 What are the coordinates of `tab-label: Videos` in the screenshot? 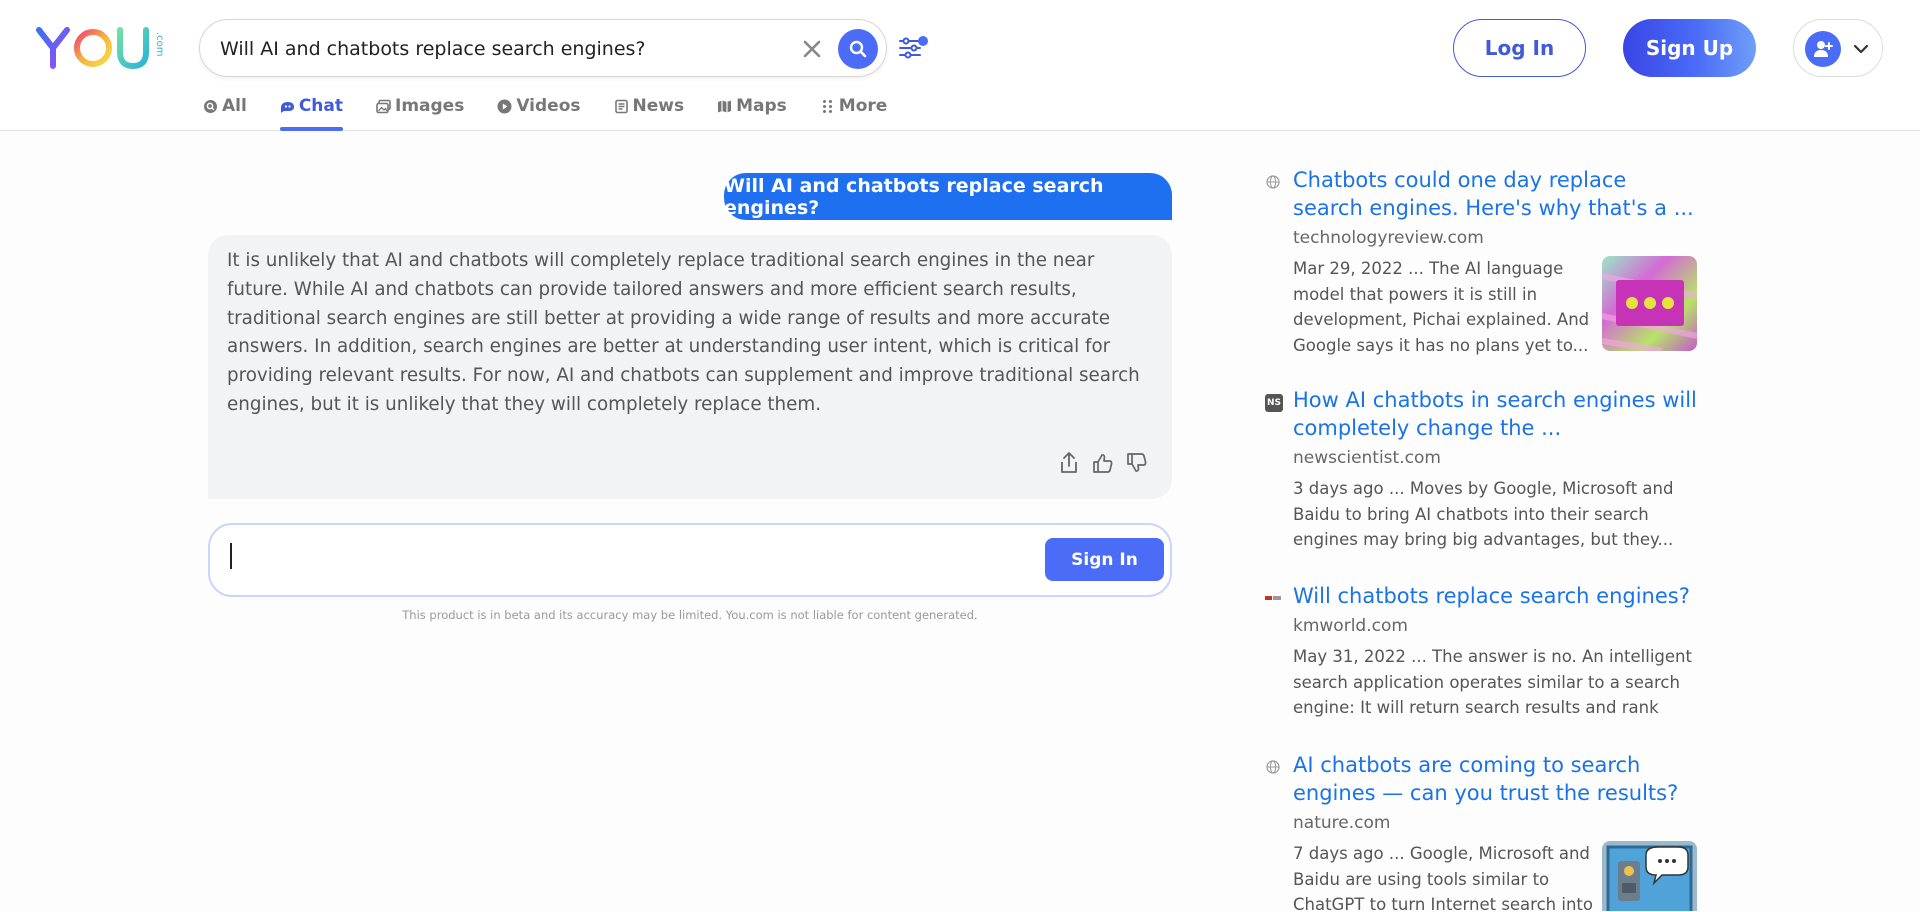 It's located at (548, 106).